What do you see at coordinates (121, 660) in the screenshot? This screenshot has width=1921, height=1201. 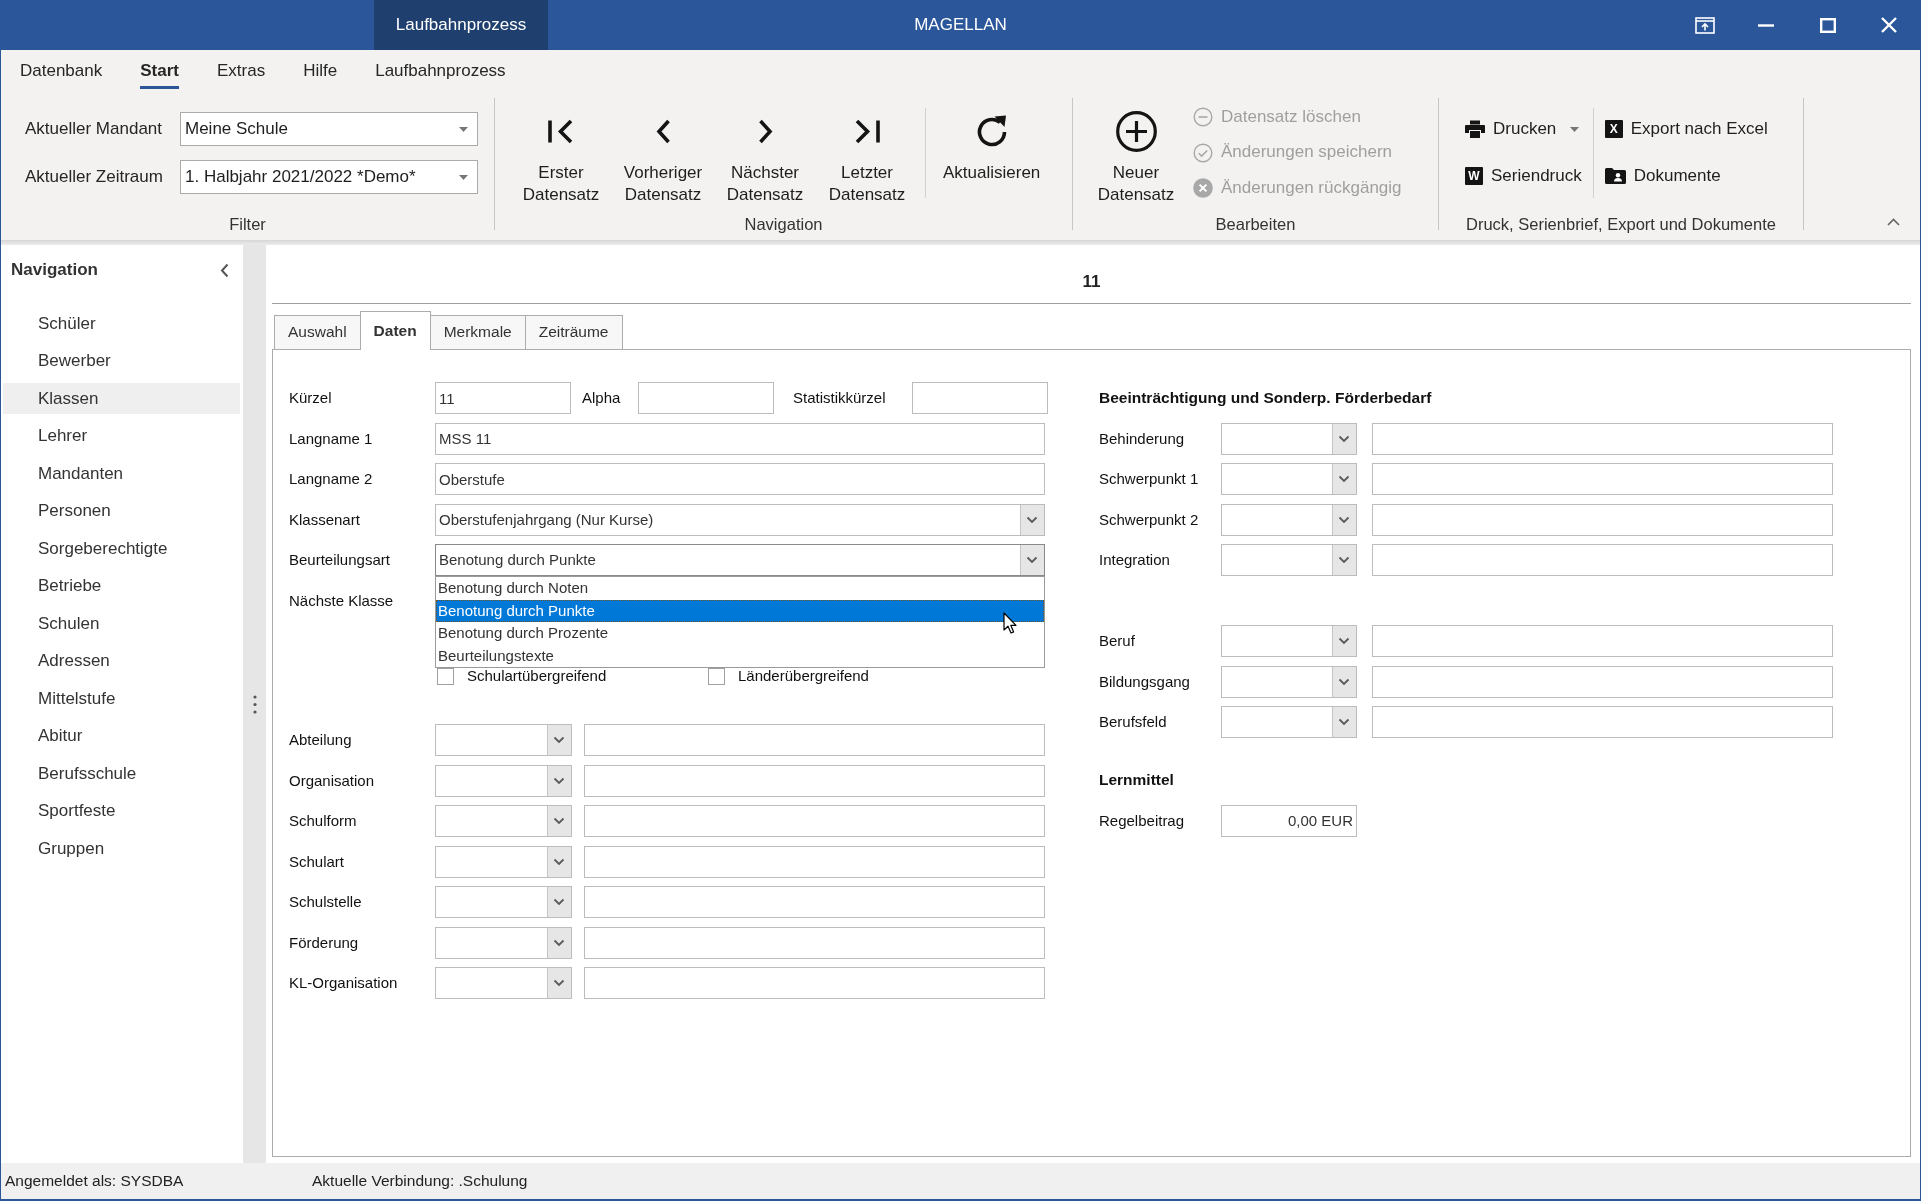 I see `nav-item: Adressen` at bounding box center [121, 660].